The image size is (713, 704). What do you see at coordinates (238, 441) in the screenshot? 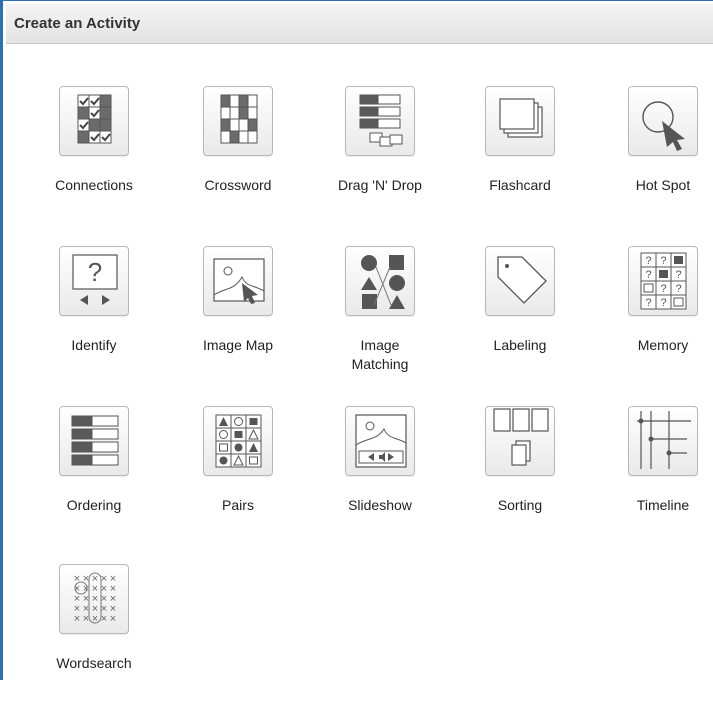
I see `pairs-icon` at bounding box center [238, 441].